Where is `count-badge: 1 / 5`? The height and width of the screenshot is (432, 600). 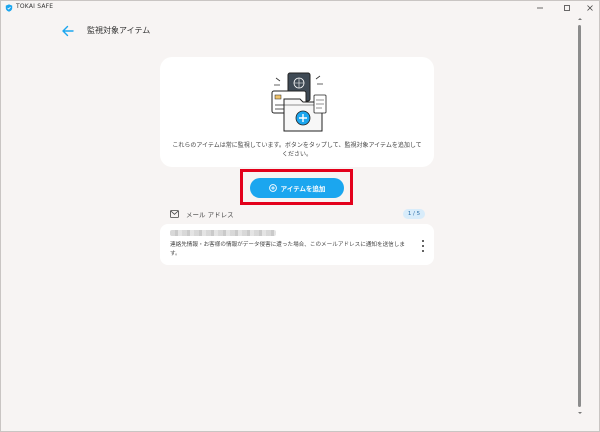 count-badge: 1 / 5 is located at coordinates (414, 214).